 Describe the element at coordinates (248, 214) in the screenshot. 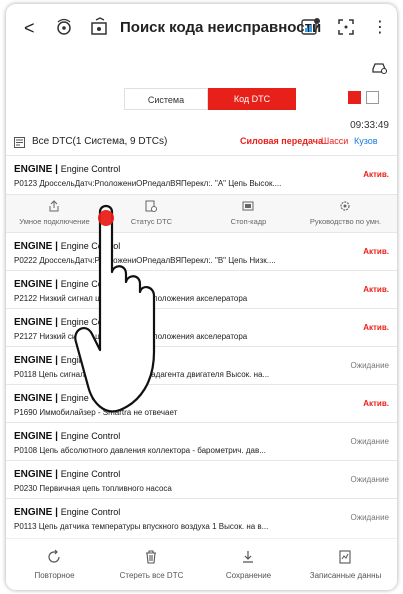

I see `freeze-frame-button: Стоп-кадр` at that location.